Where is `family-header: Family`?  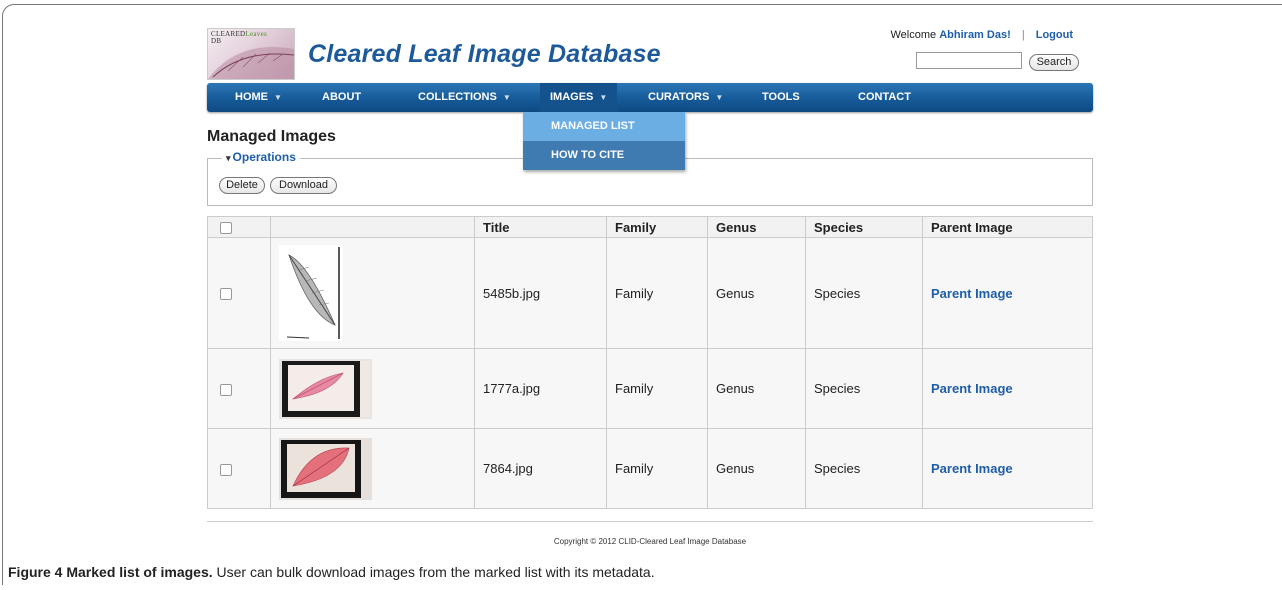 family-header: Family is located at coordinates (657, 227).